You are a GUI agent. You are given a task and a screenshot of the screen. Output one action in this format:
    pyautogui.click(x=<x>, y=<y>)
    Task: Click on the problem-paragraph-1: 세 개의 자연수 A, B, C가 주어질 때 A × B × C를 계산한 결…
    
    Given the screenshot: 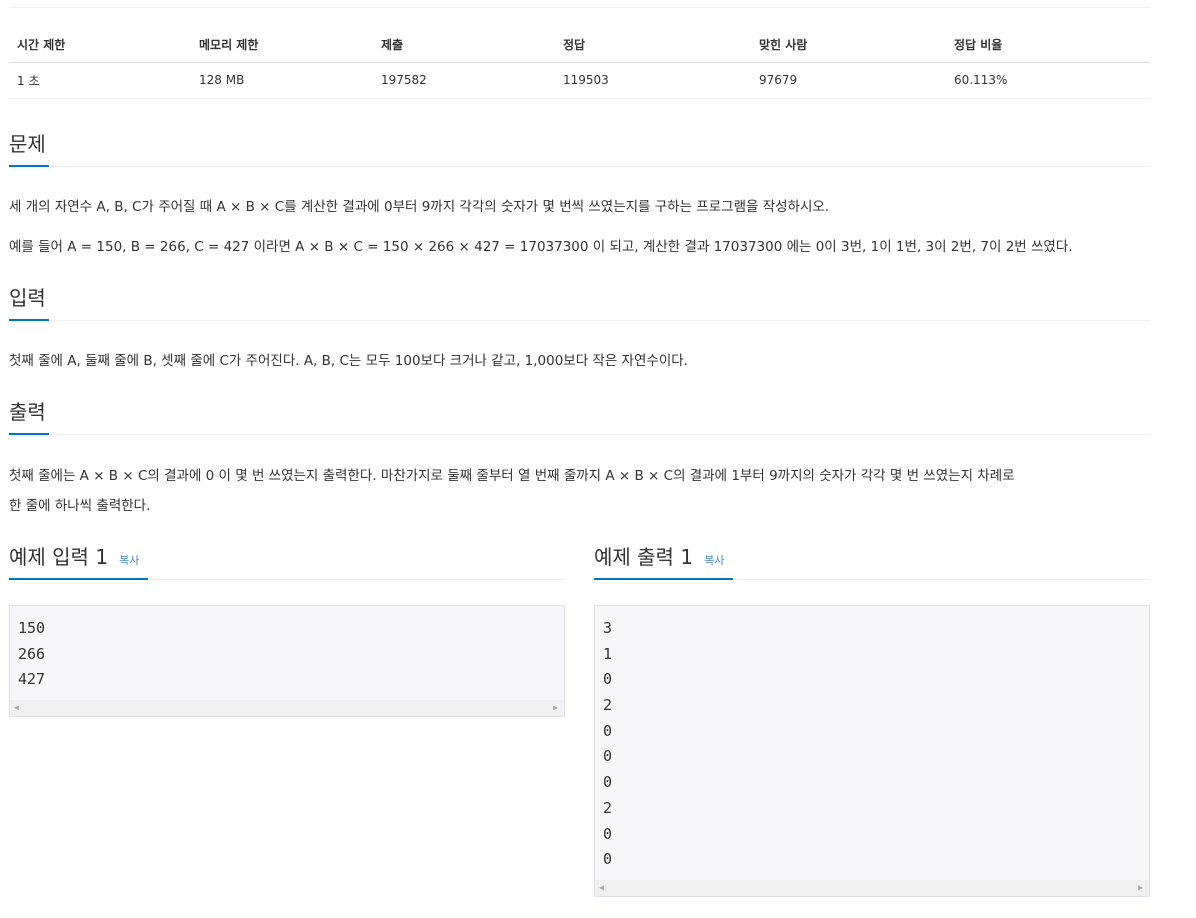 What is the action you would take?
    pyautogui.click(x=419, y=207)
    